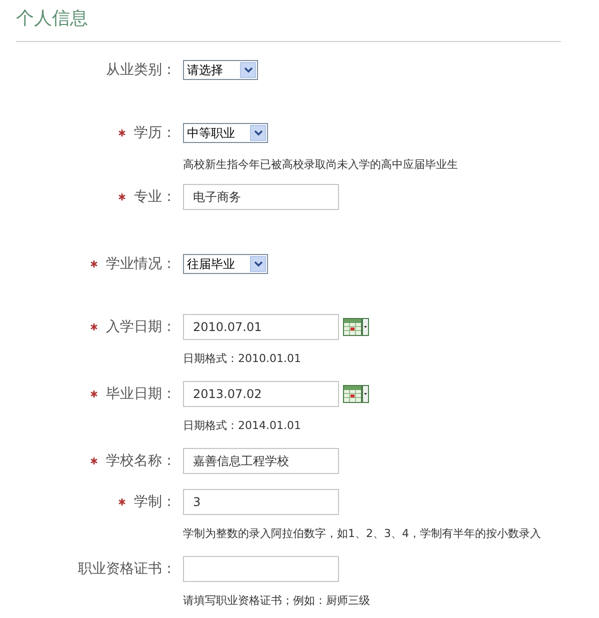 The width and height of the screenshot is (599, 618). I want to click on input-field: 嘉善信息工程学校, so click(261, 461).